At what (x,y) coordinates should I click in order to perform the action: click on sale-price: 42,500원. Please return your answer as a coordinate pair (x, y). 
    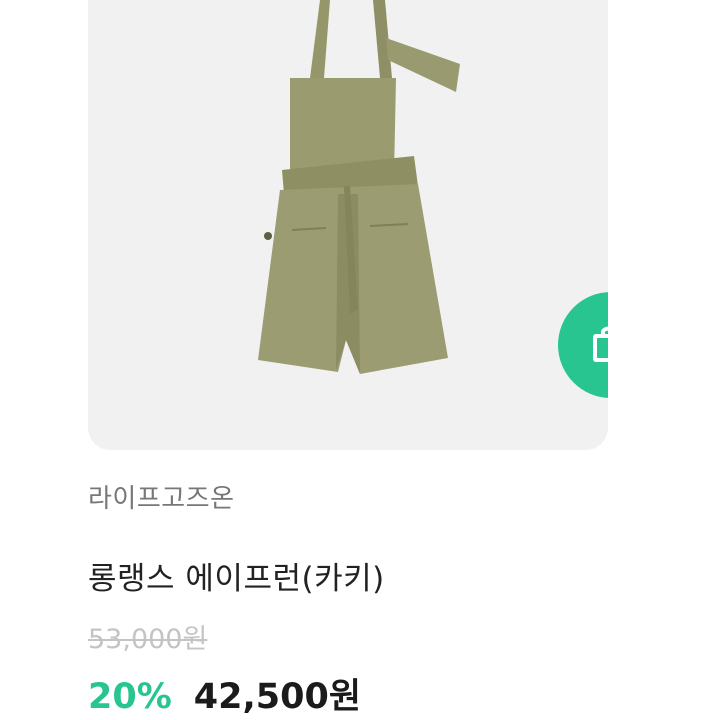
    Looking at the image, I should click on (277, 697).